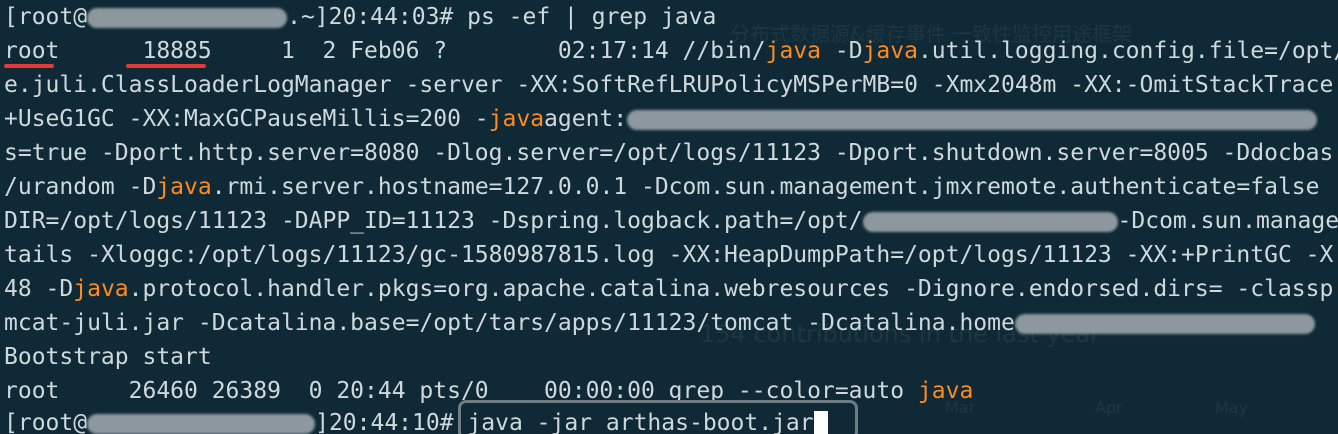  Describe the element at coordinates (990, 221) in the screenshot. I see `redacted-logback-path` at that location.